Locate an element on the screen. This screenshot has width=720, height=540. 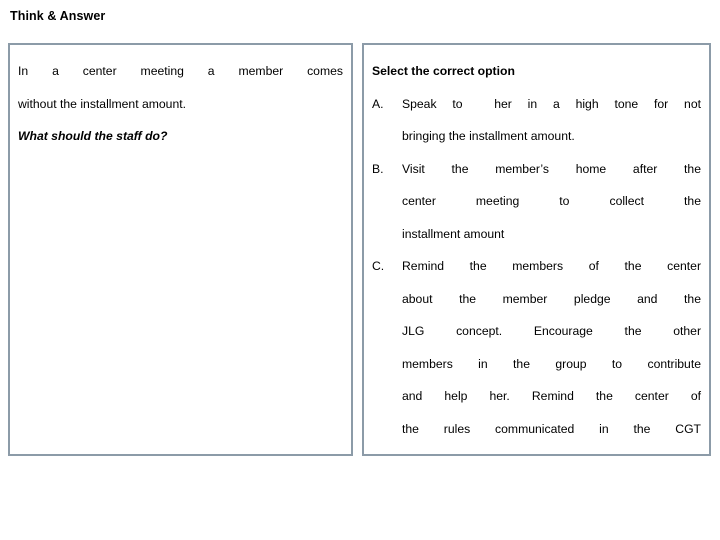
scenario-line: In a center meeting a member comes is located at coordinates (180, 71).